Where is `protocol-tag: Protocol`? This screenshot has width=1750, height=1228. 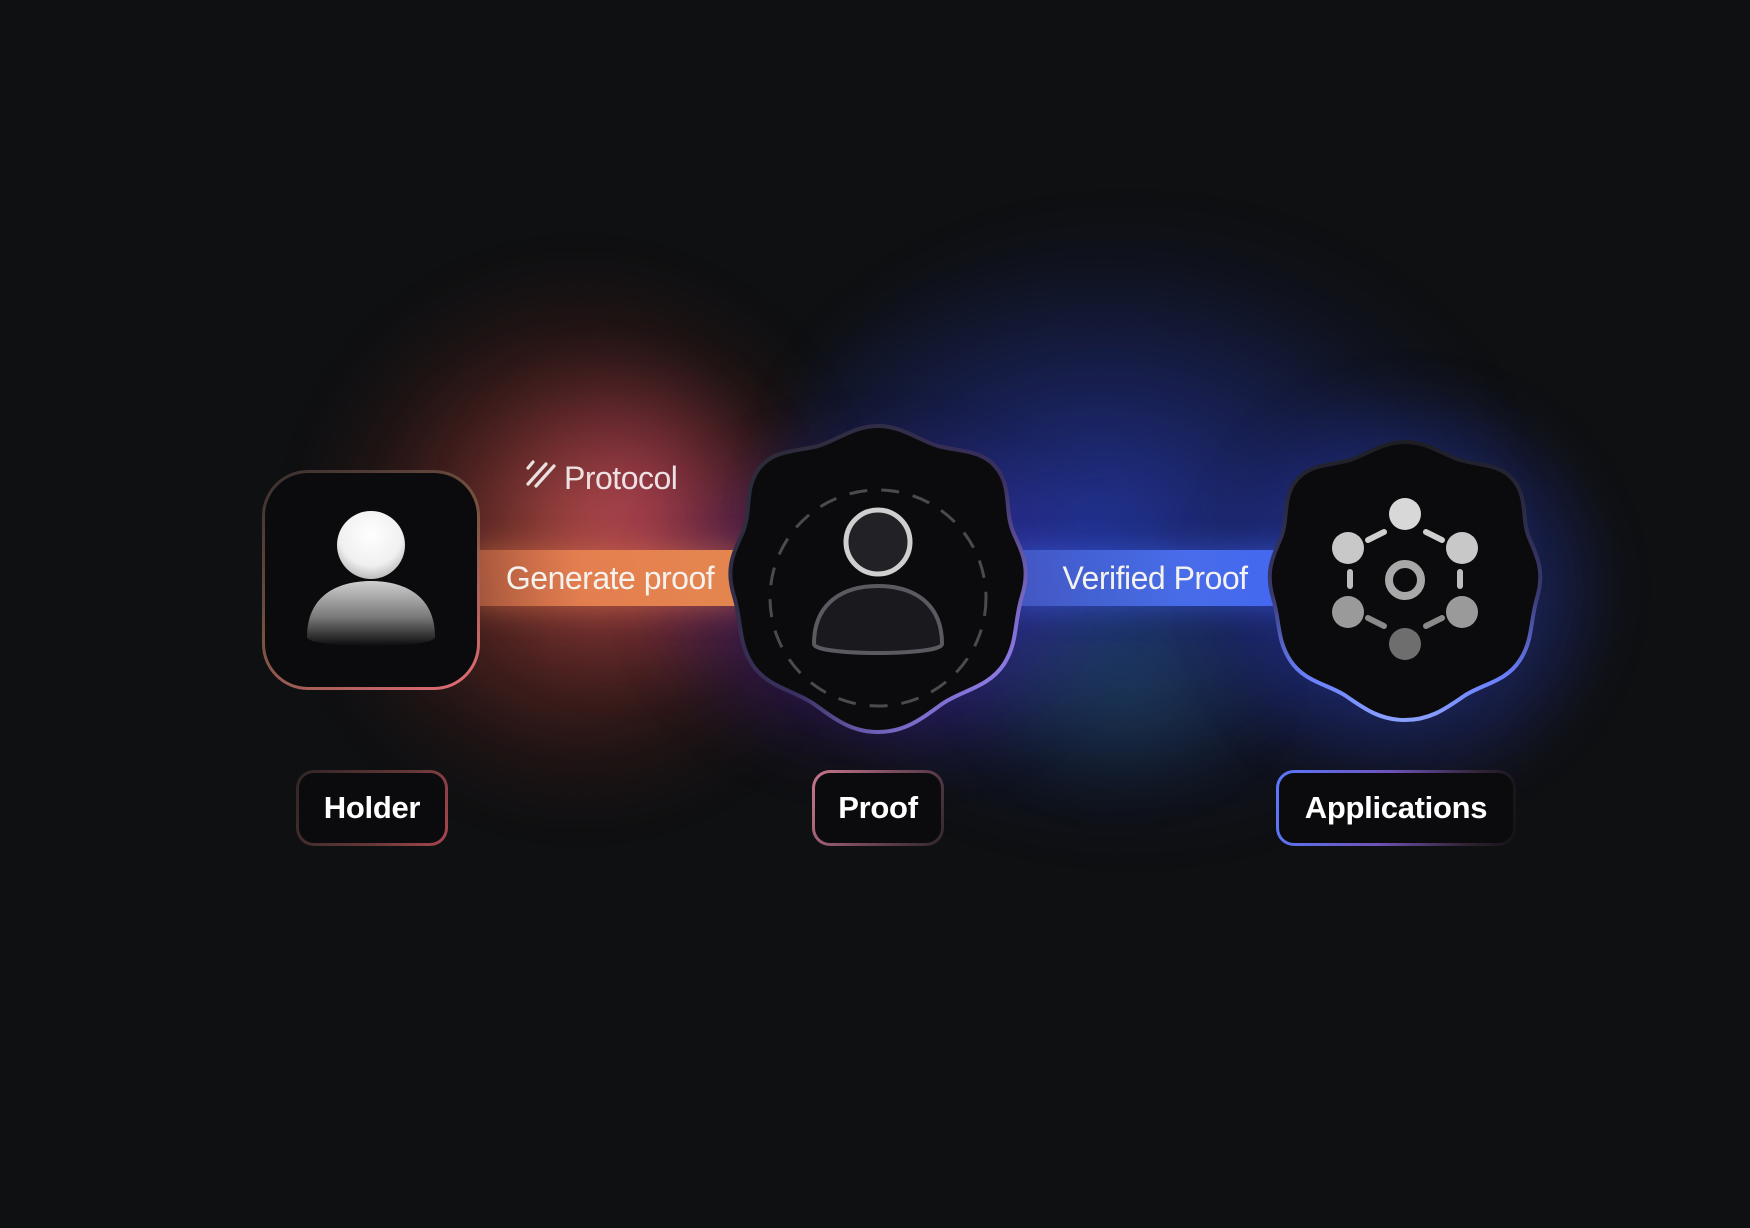 protocol-tag: Protocol is located at coordinates (601, 478).